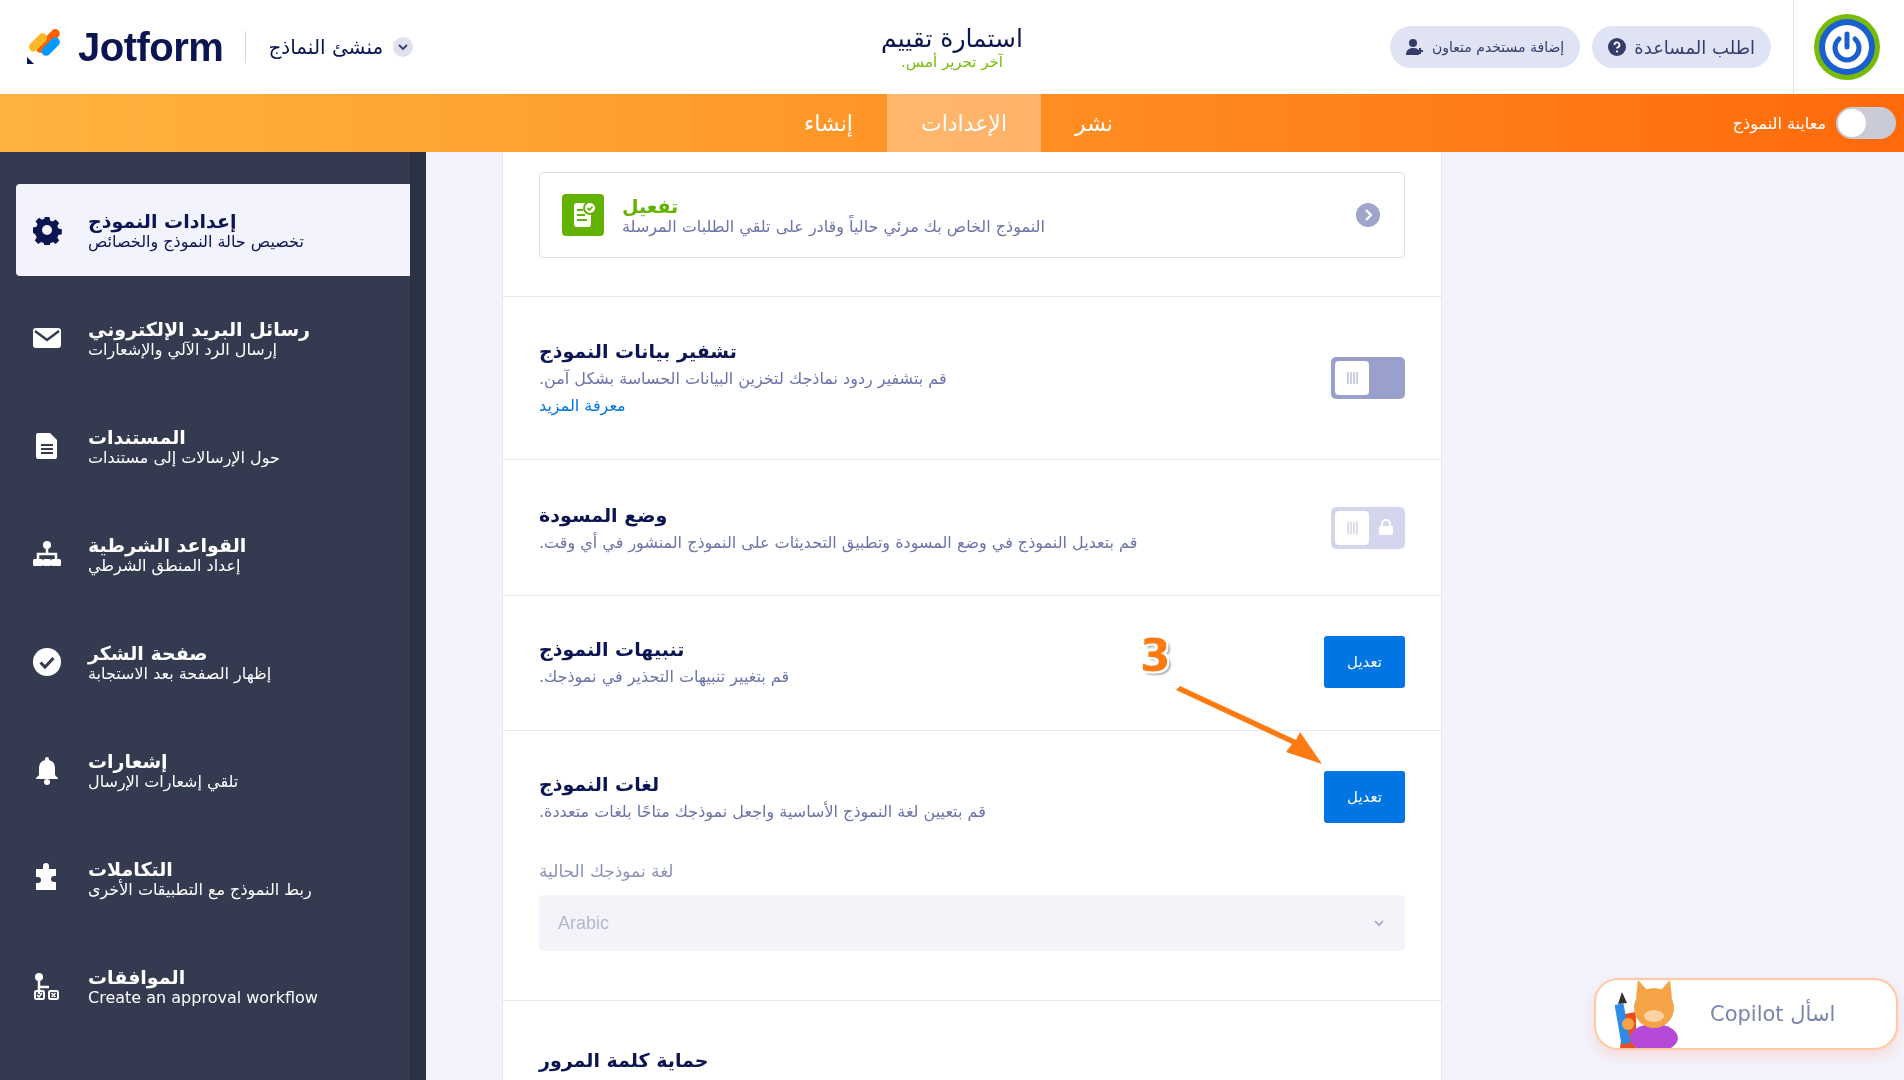 The height and width of the screenshot is (1080, 1904). I want to click on setting-title: حماية كلمة المرور, so click(624, 1061).